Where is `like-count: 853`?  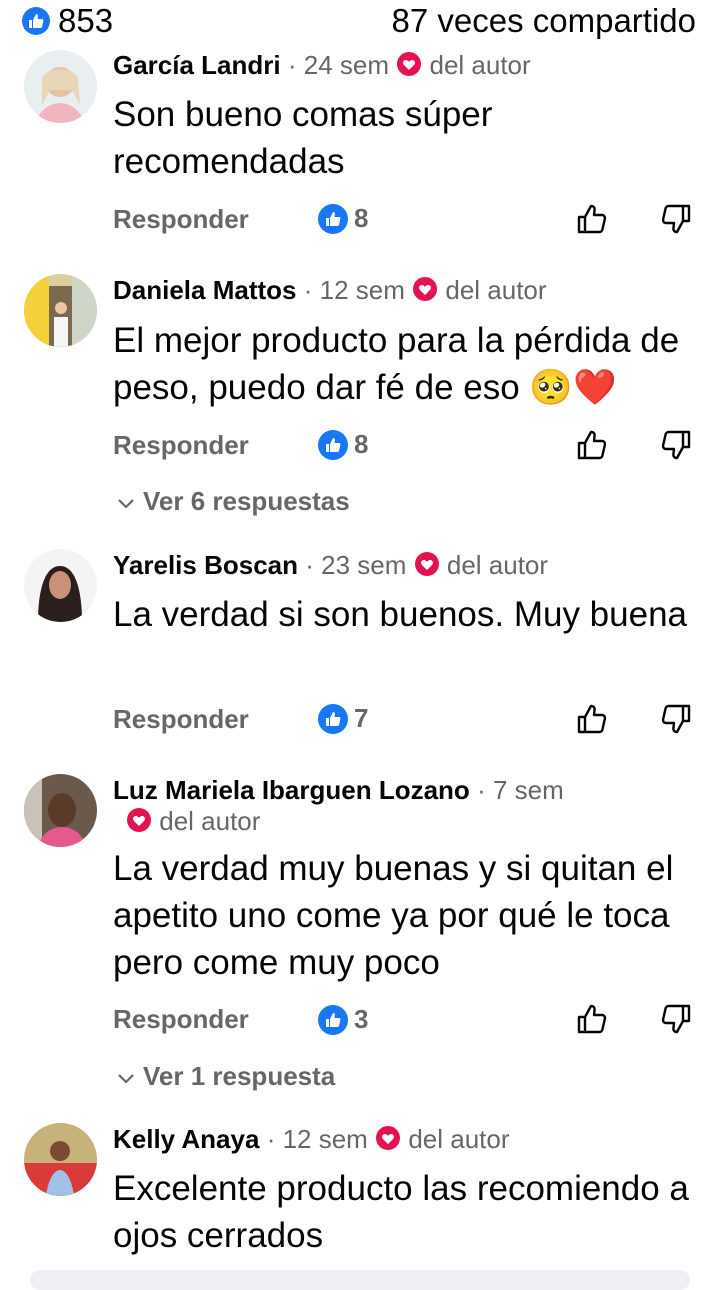
like-count: 853 is located at coordinates (85, 21).